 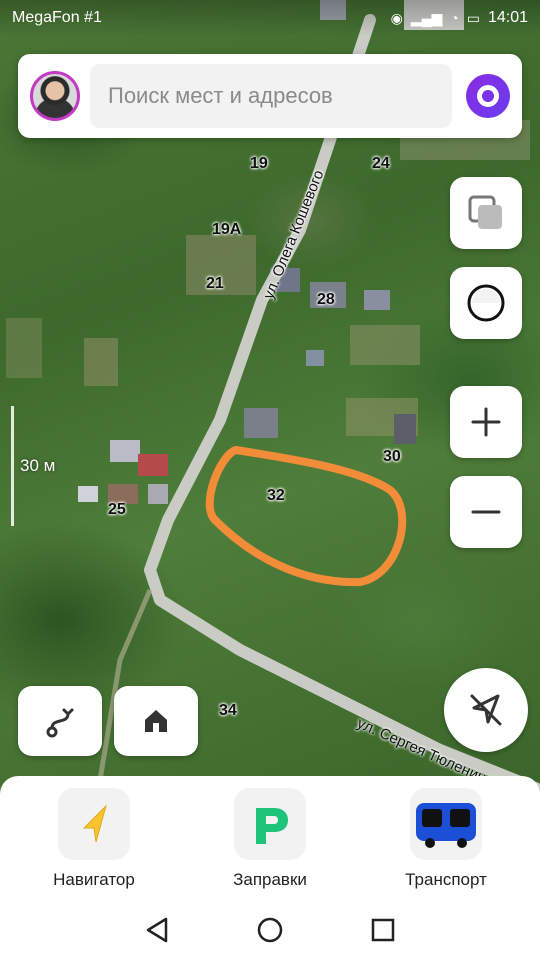 I want to click on route-icon, so click(x=60, y=723).